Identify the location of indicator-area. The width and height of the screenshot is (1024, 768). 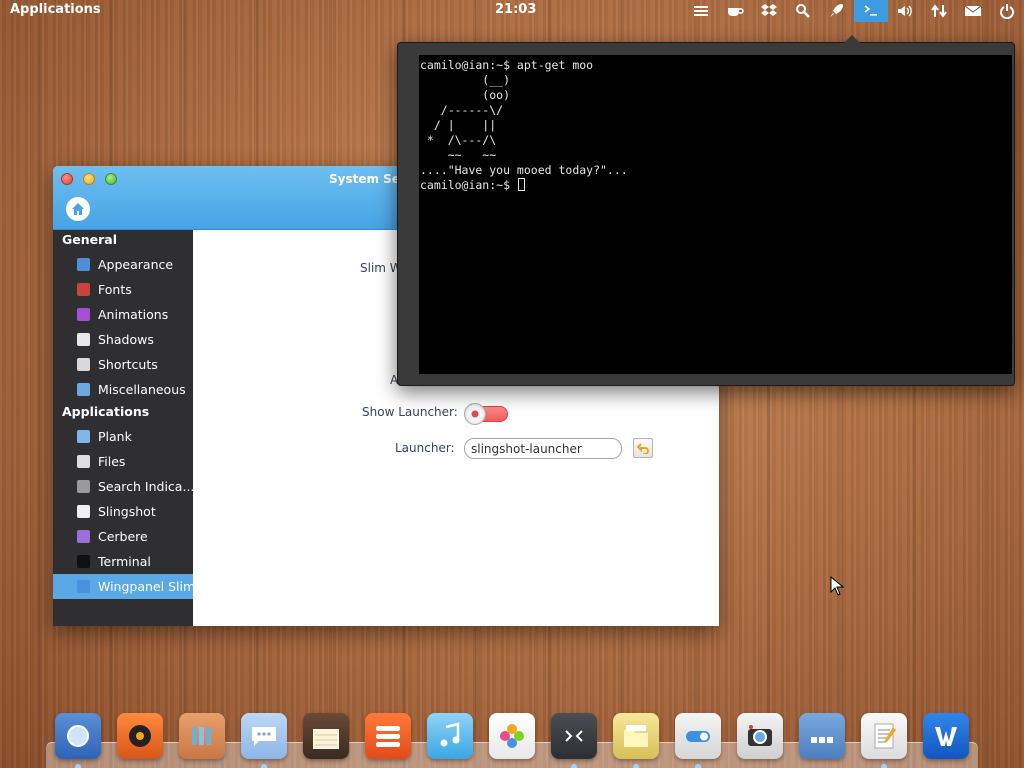
(854, 11).